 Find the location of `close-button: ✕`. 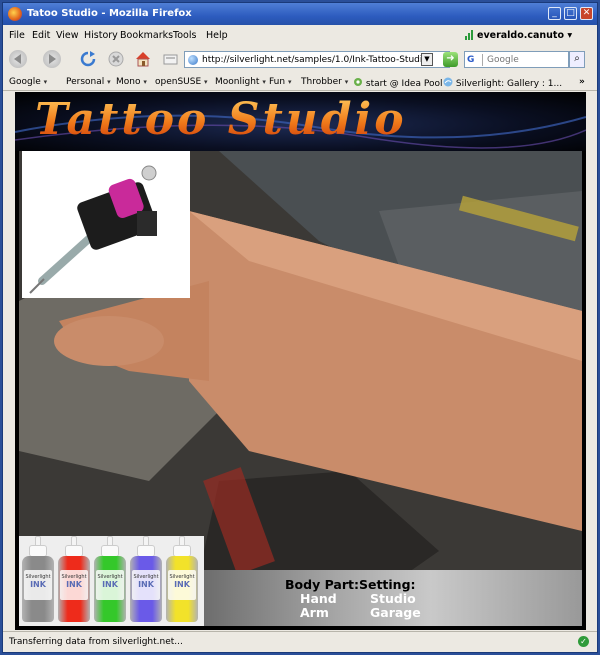

close-button: ✕ is located at coordinates (586, 13).